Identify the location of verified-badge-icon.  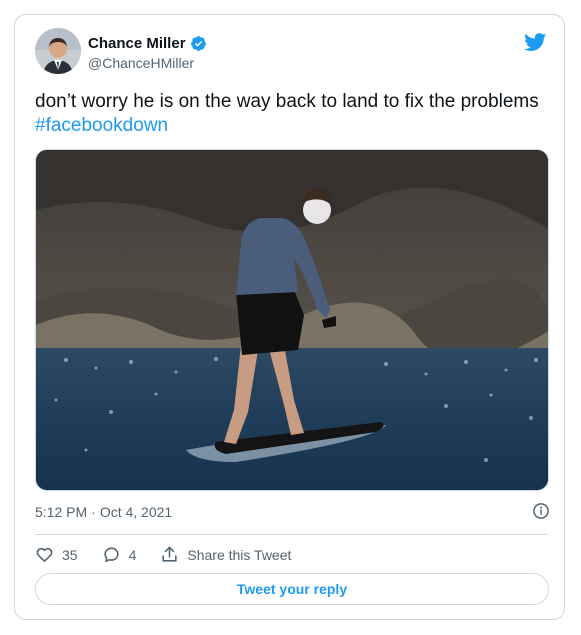
(198, 43).